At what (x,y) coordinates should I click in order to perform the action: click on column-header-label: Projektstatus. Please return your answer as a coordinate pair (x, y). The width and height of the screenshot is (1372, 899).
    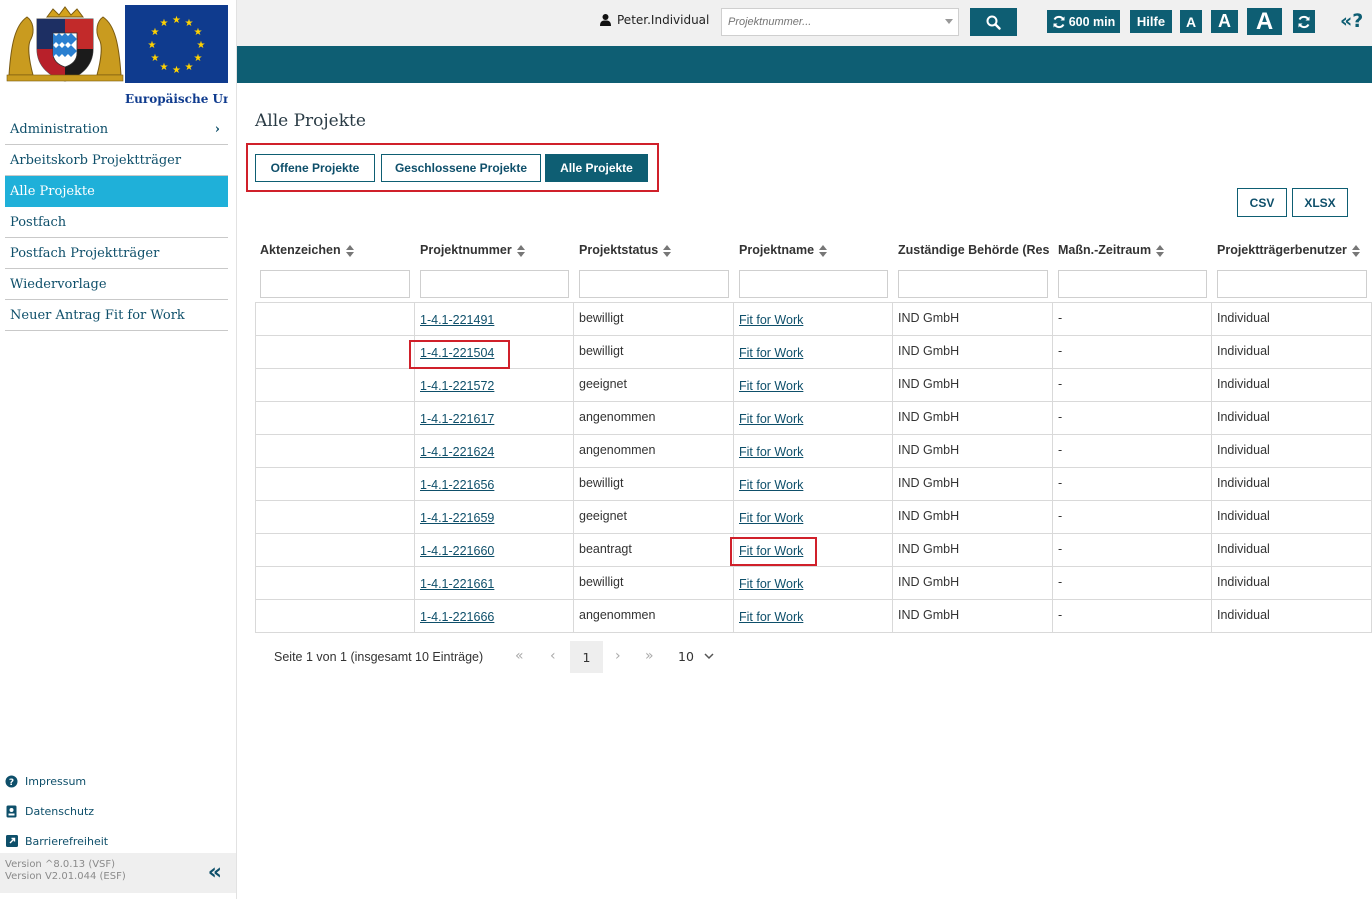
    Looking at the image, I should click on (625, 250).